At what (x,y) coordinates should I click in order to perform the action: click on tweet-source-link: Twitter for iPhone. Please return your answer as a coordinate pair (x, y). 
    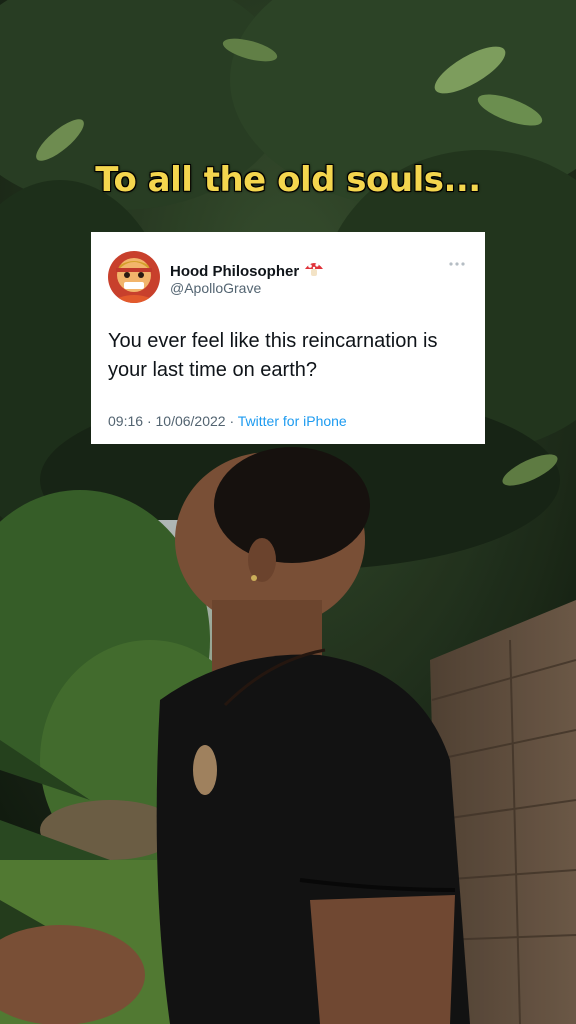
    Looking at the image, I should click on (292, 421).